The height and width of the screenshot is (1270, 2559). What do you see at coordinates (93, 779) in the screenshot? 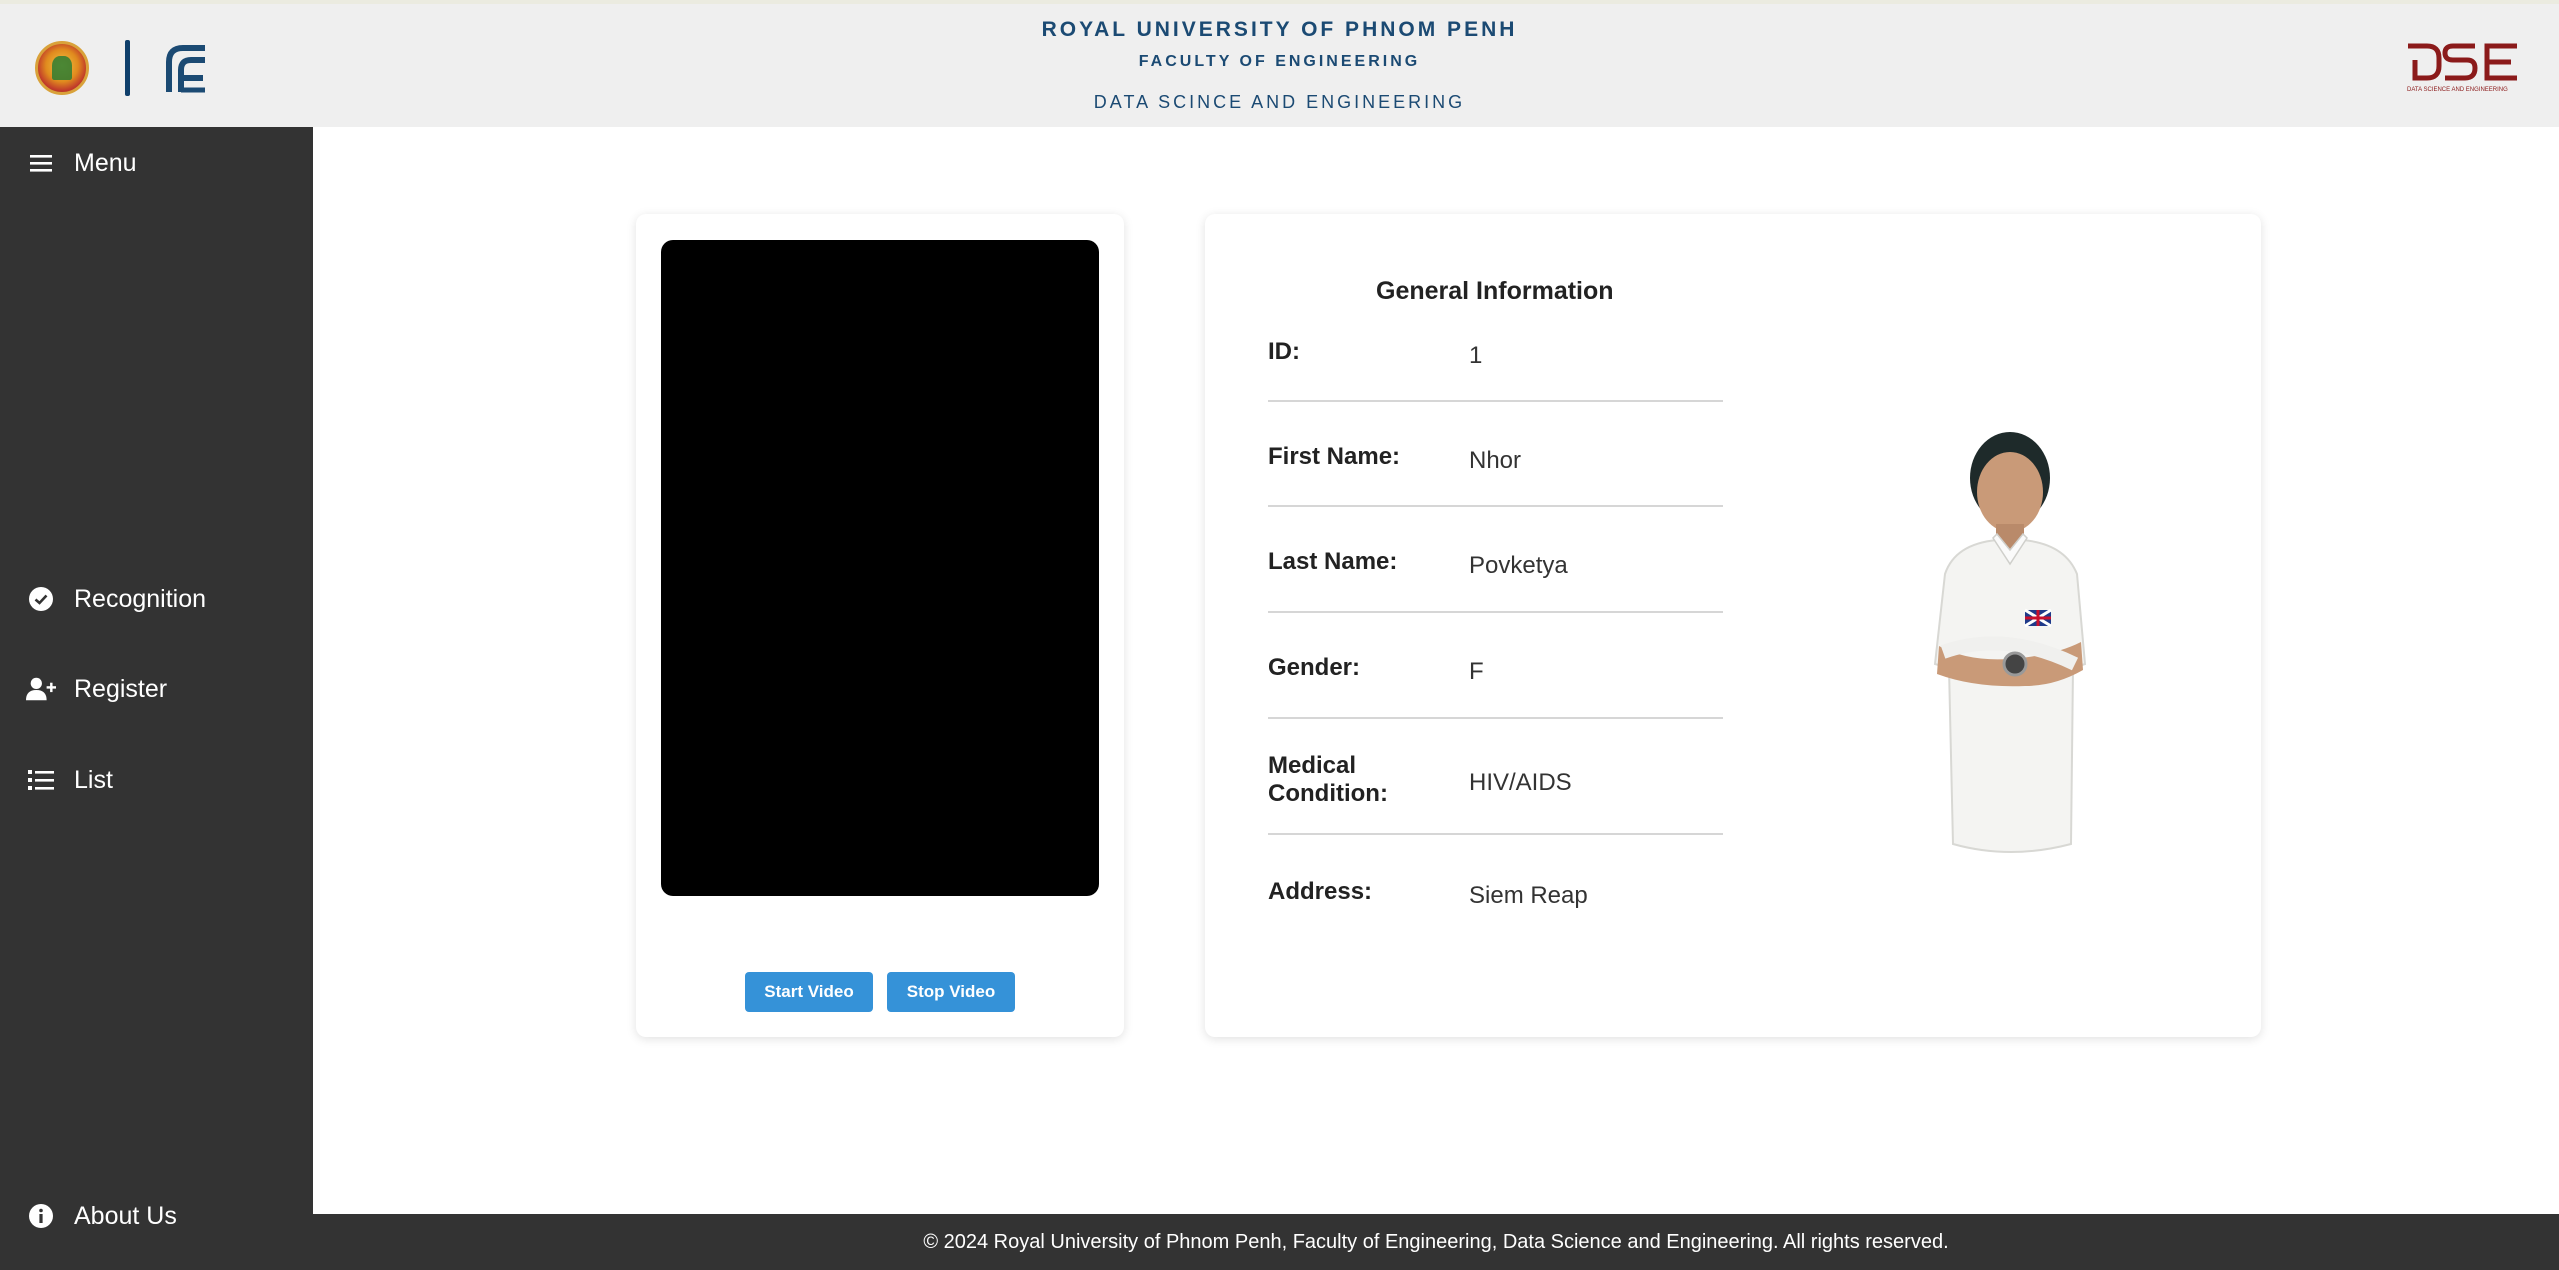
I see `sidebar-item-label: List` at bounding box center [93, 779].